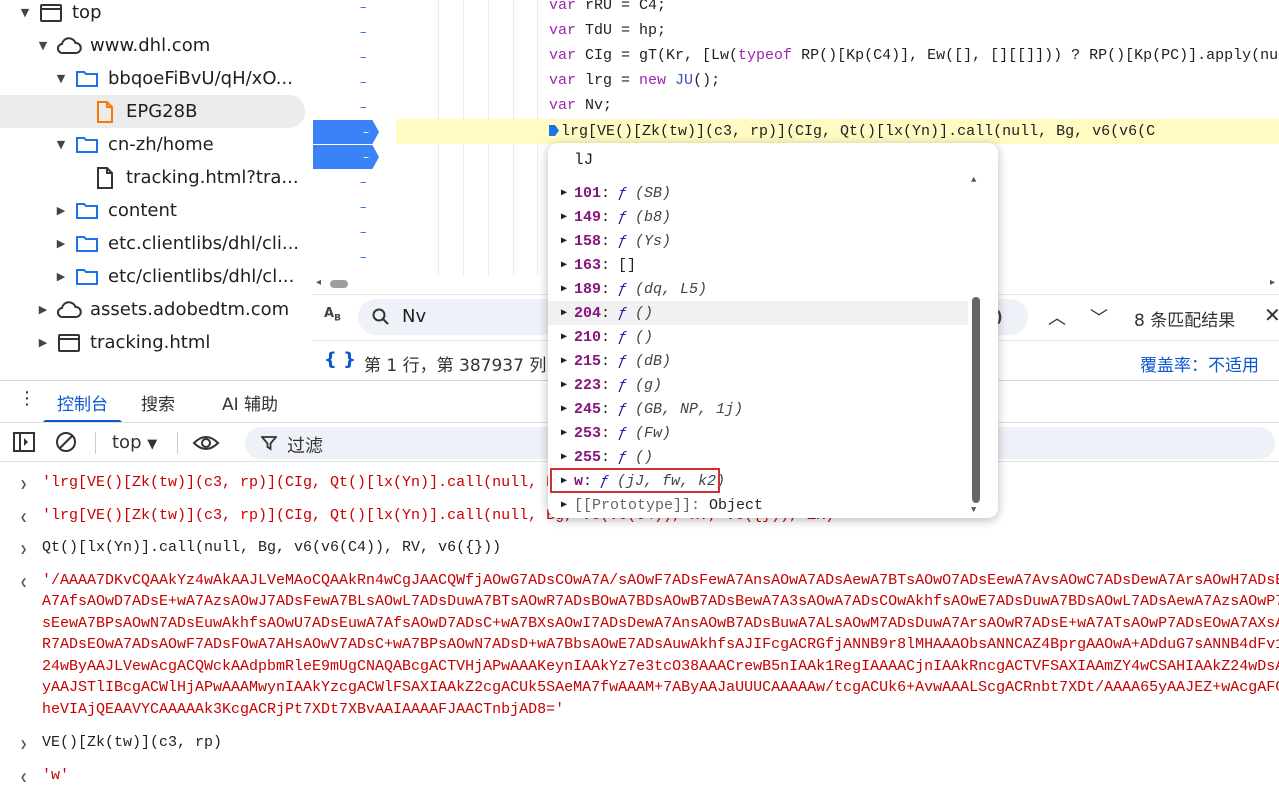 This screenshot has height=802, width=1279. I want to click on autocomplete-item: ▶ 189: ƒ (dq, L5), so click(758, 289).